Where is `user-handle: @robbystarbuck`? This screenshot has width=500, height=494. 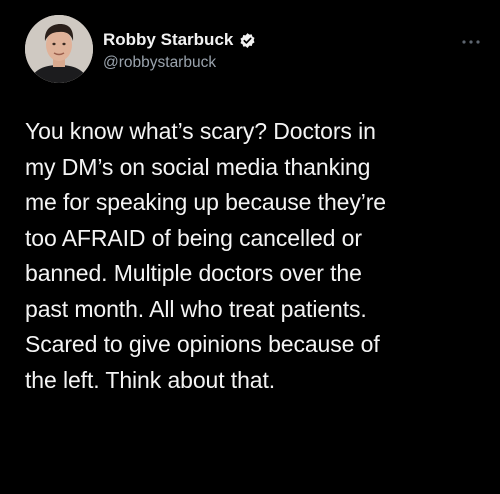 user-handle: @robbystarbuck is located at coordinates (179, 63).